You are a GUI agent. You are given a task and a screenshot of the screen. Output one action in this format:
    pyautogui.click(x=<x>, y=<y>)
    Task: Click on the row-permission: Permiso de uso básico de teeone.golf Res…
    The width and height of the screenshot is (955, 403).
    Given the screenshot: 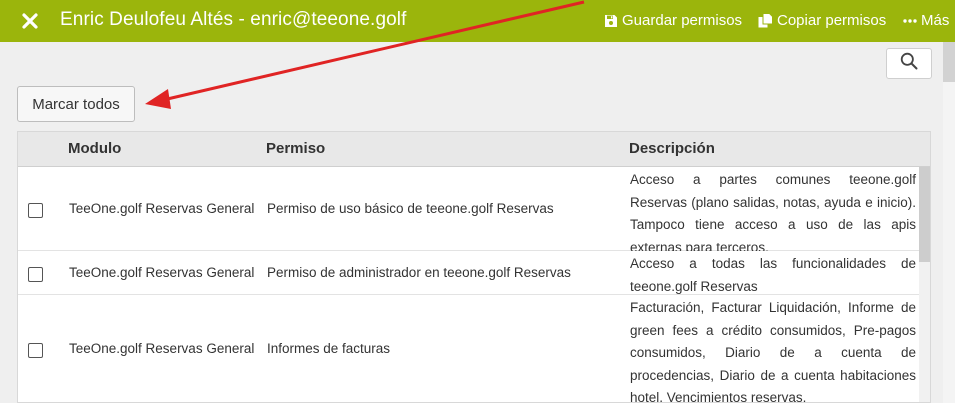 What is the action you would take?
    pyautogui.click(x=410, y=208)
    